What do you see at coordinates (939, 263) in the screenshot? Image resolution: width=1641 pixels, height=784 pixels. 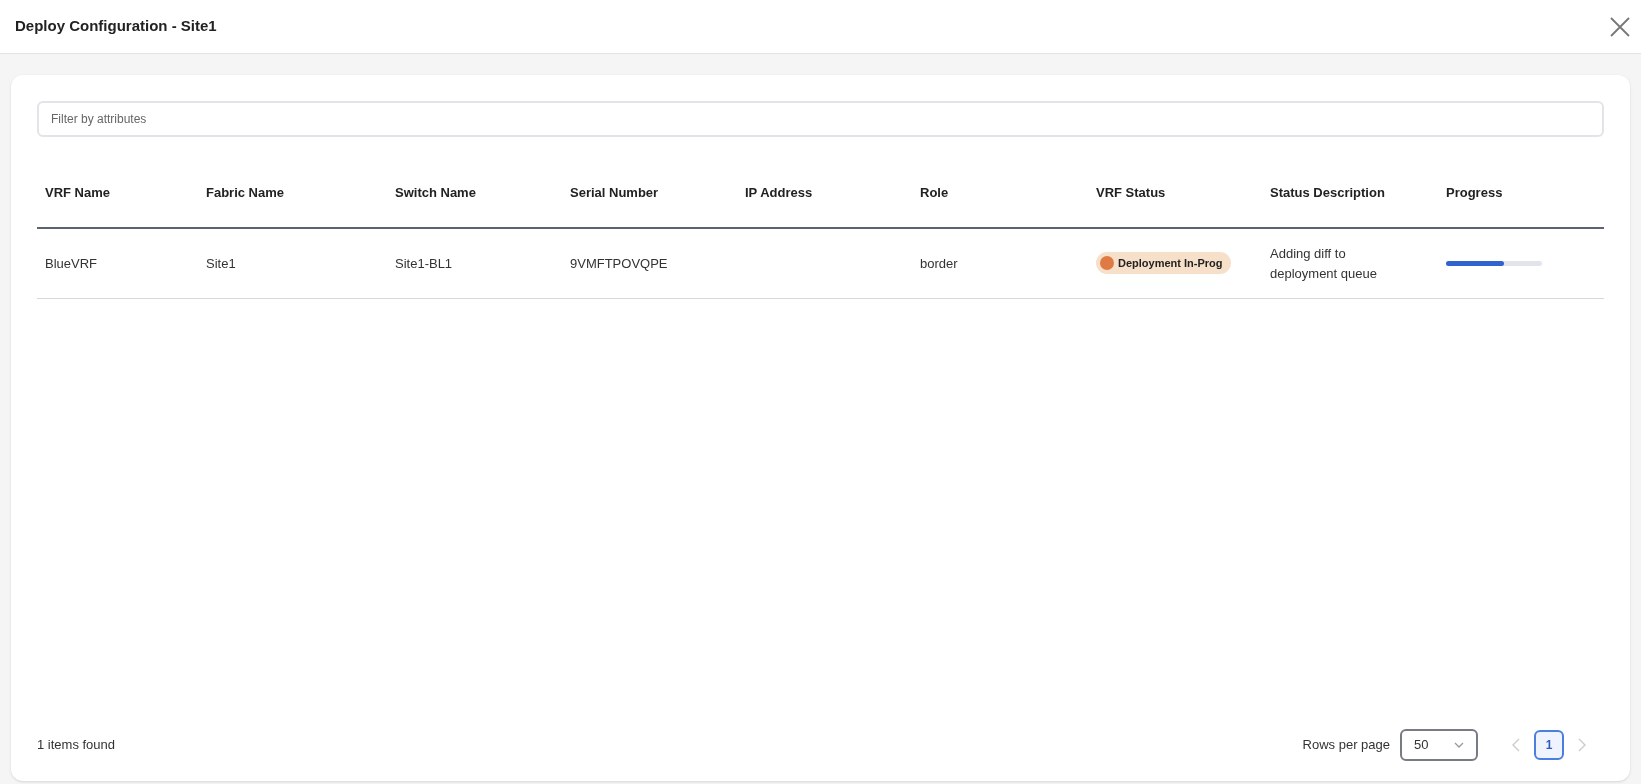 I see `table-cell-text: border` at bounding box center [939, 263].